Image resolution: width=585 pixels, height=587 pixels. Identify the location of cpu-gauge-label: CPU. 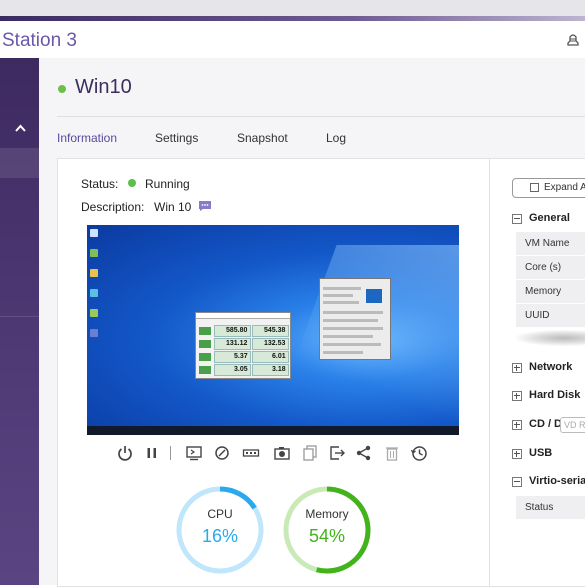
(220, 514).